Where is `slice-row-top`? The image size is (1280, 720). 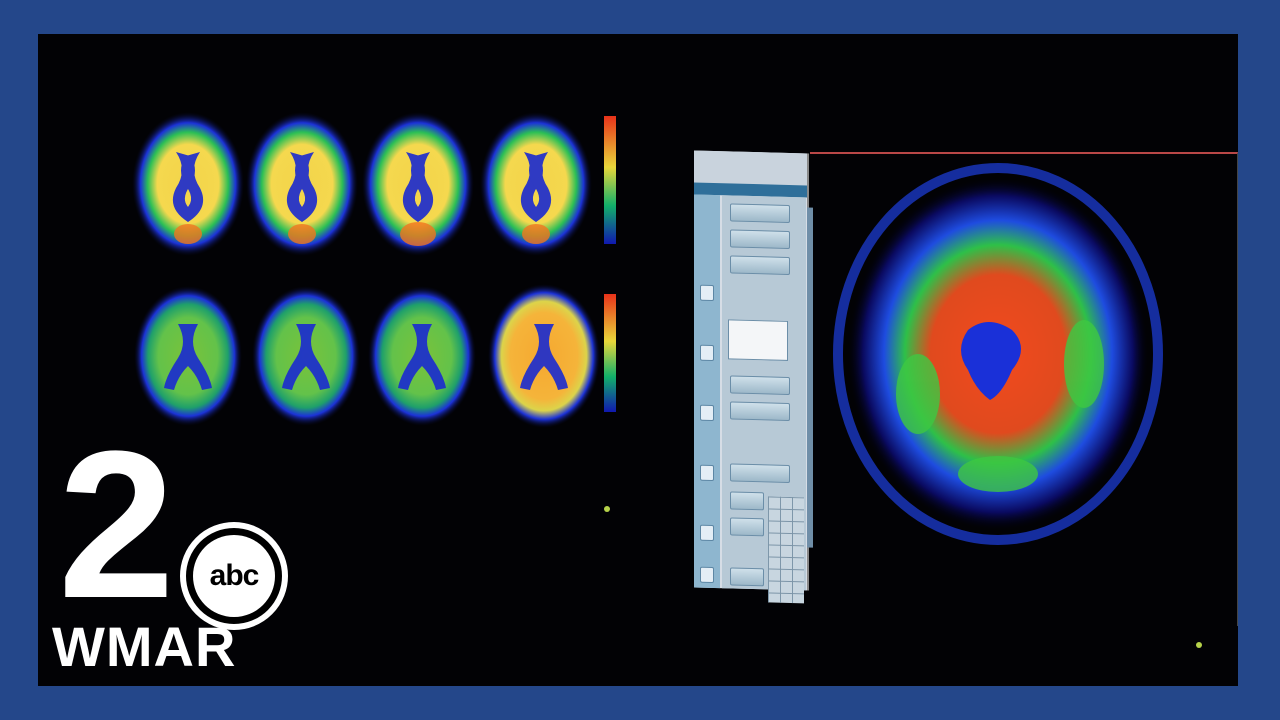
slice-row-top is located at coordinates (362, 184).